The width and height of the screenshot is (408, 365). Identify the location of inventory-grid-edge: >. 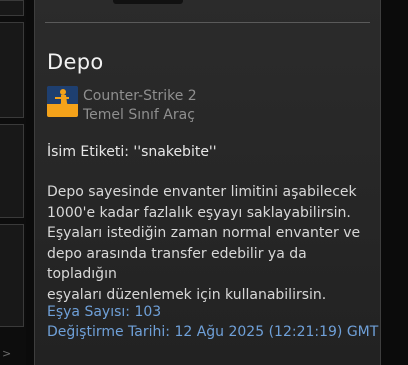
(13, 182).